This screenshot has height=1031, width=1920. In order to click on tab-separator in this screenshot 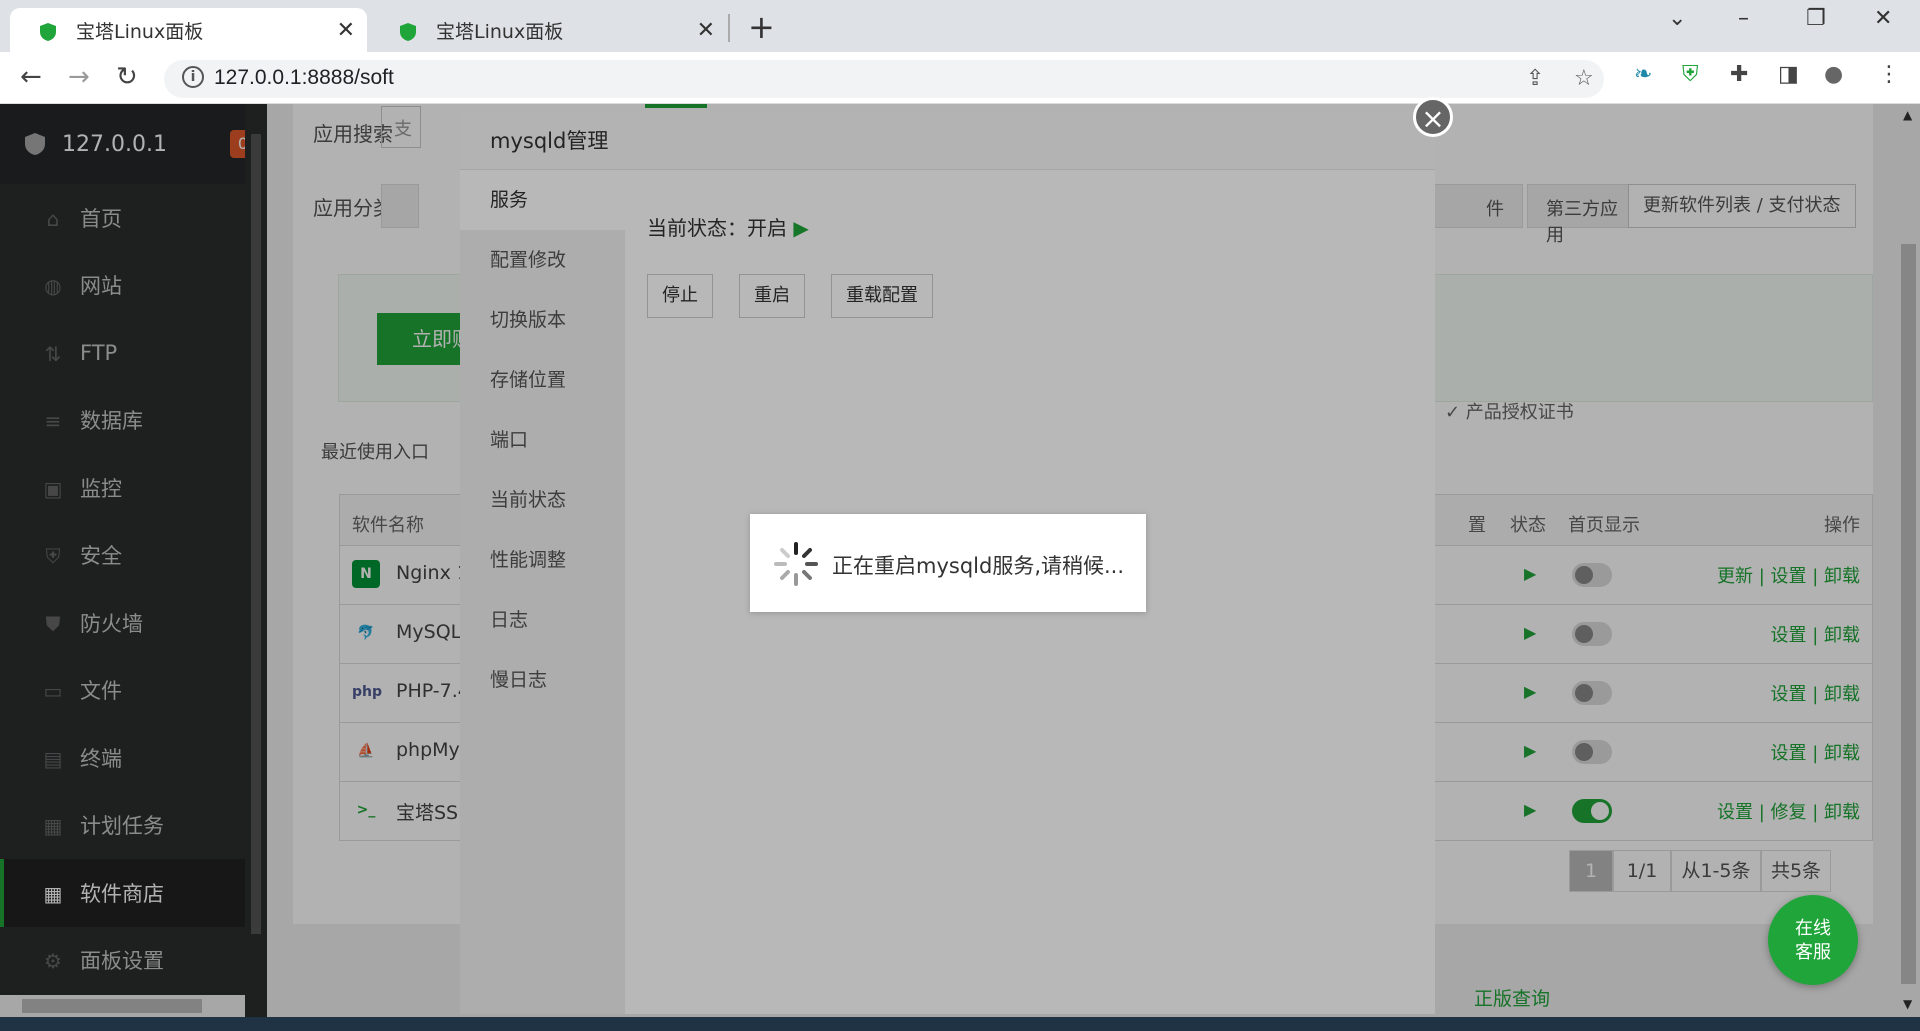, I will do `click(729, 28)`.